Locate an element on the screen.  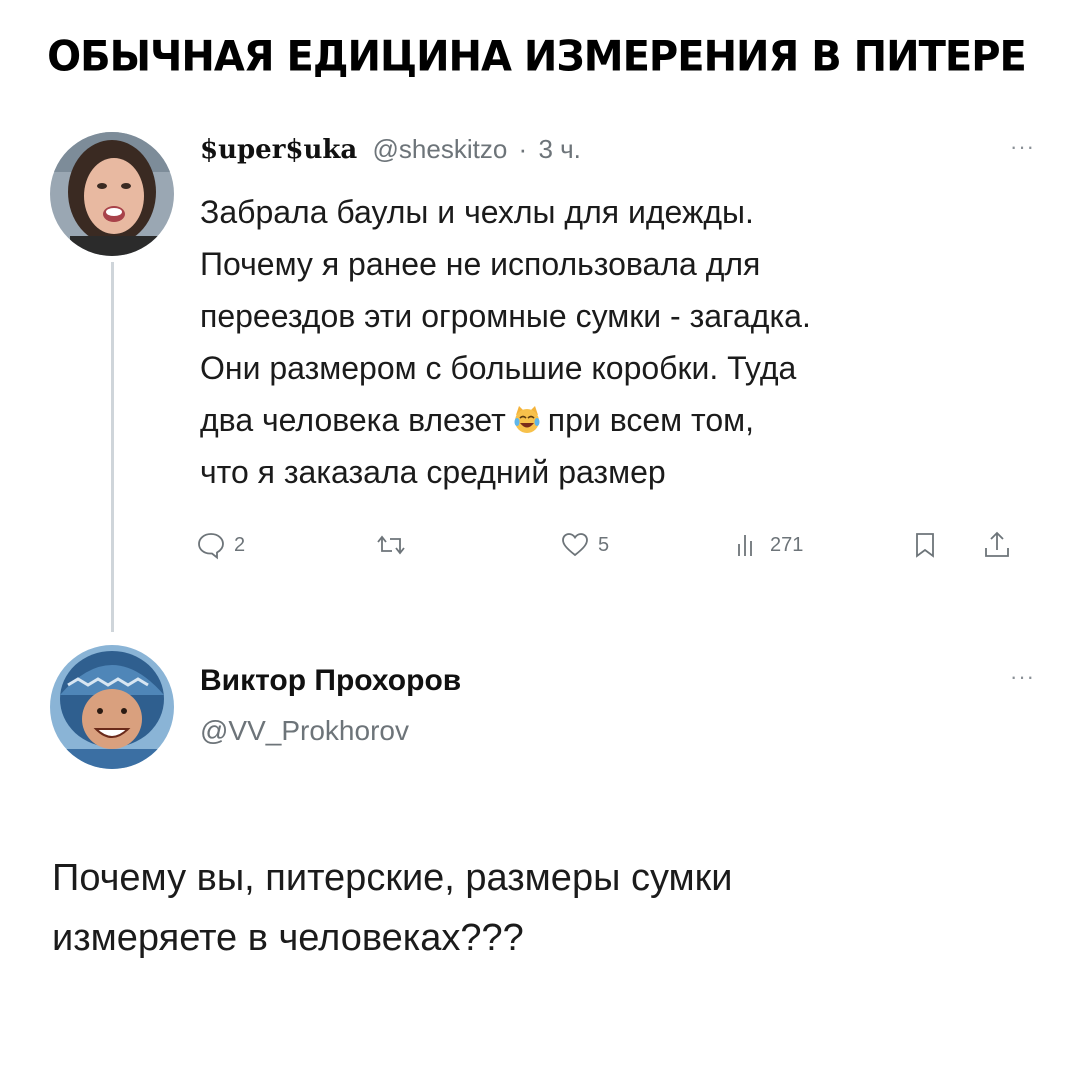
tweet1-header: $uper$uka @sheskitzo · 3 ч. is located at coordinates (390, 149).